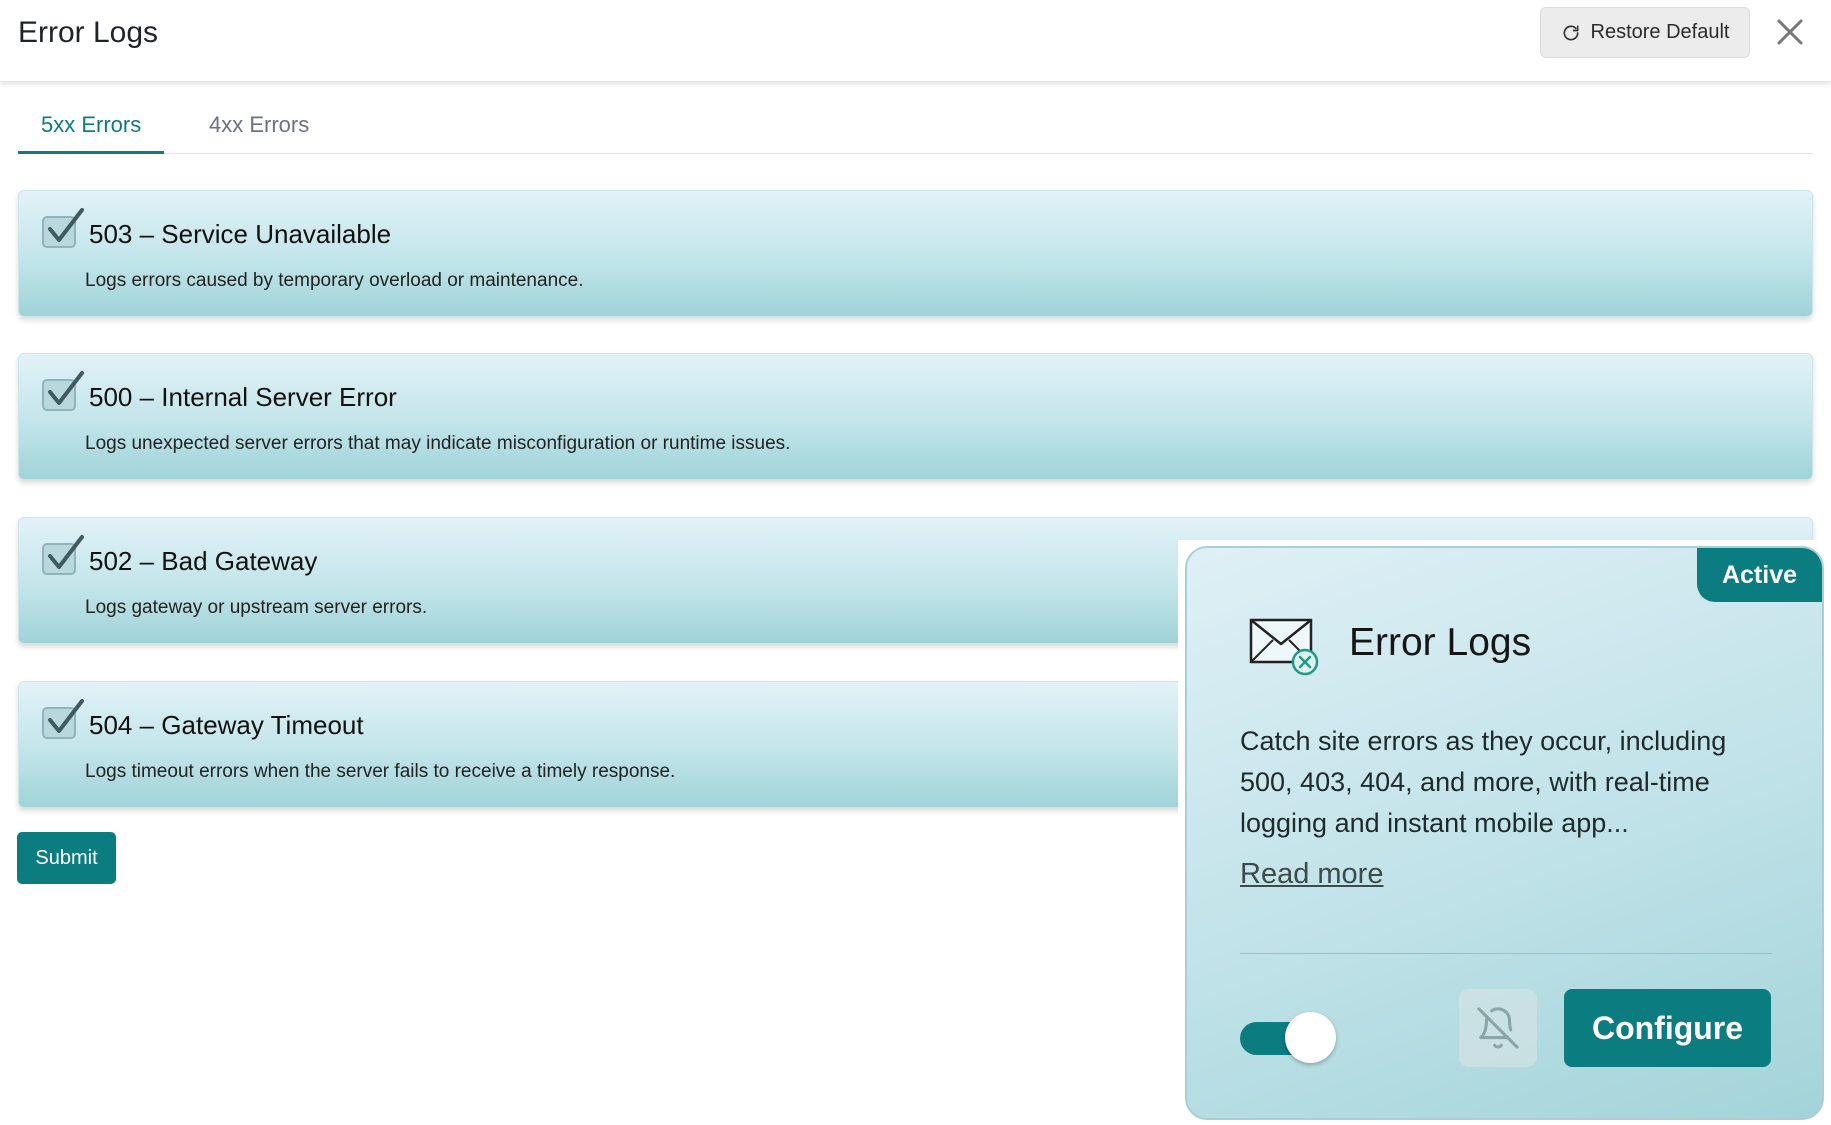  What do you see at coordinates (1571, 32) in the screenshot?
I see `restore-icon` at bounding box center [1571, 32].